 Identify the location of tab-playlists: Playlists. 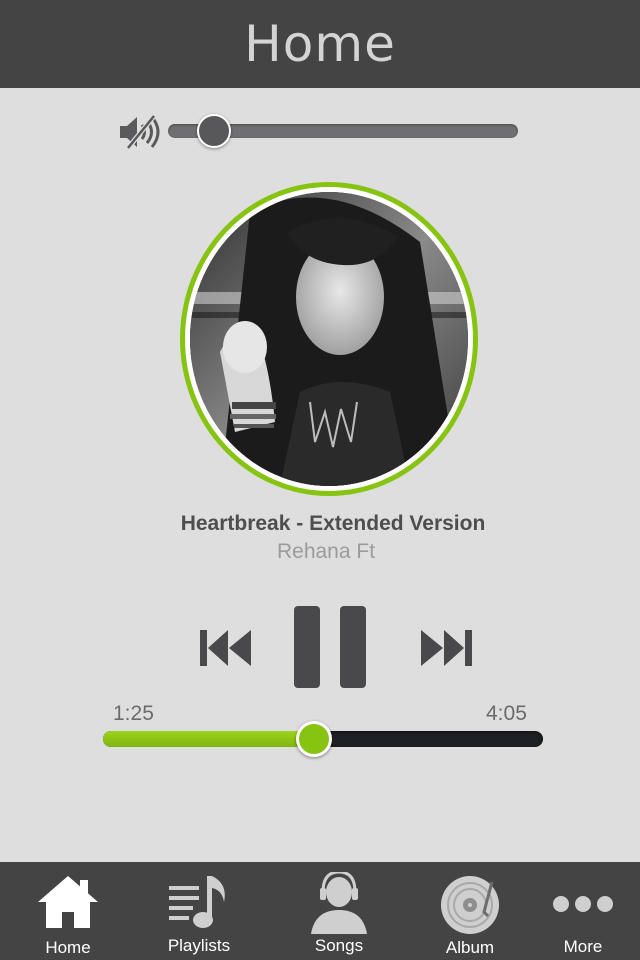
(199, 911).